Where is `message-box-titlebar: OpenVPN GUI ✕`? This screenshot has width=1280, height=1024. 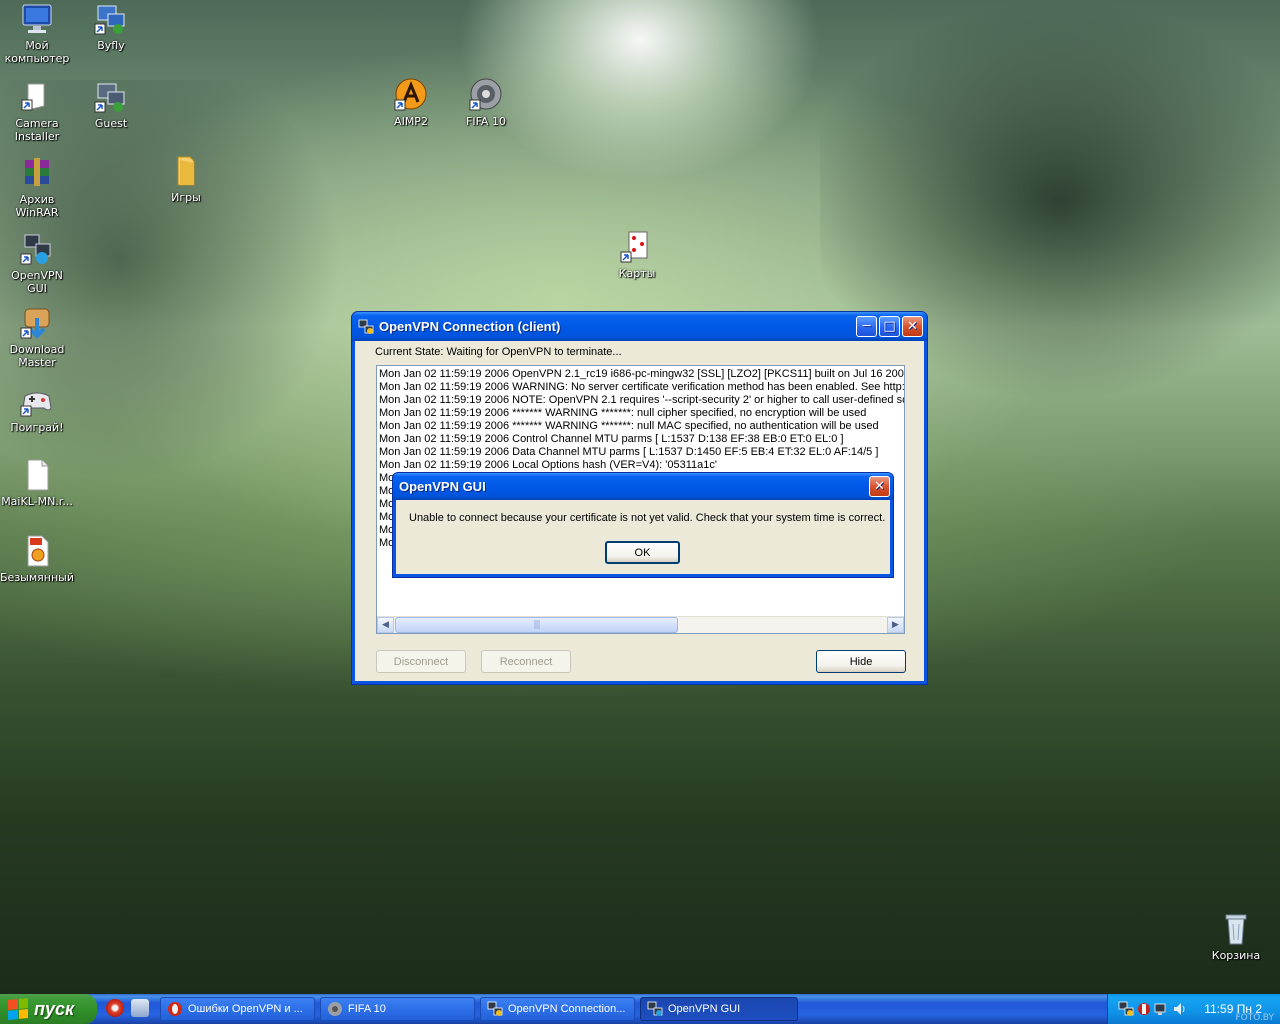
message-box-titlebar: OpenVPN GUI ✕ is located at coordinates (643, 486).